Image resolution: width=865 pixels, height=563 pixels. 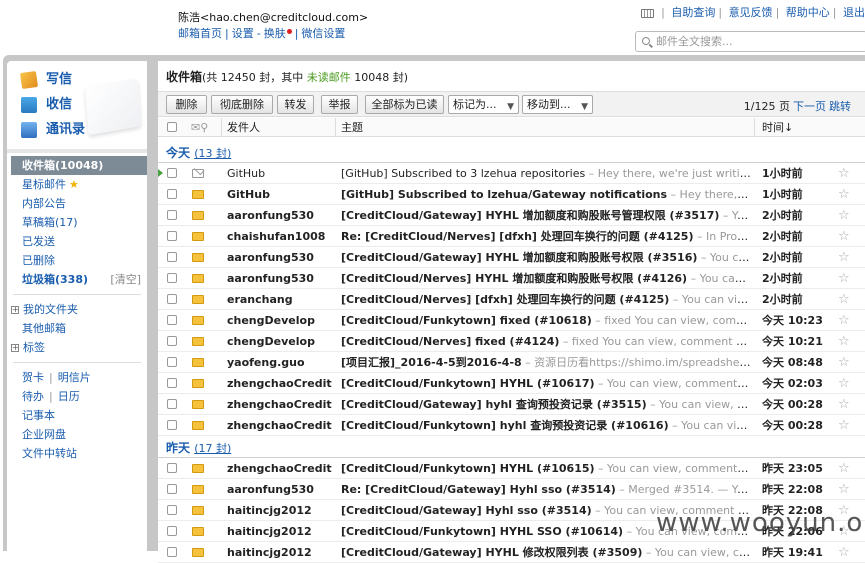 What do you see at coordinates (77, 453) in the screenshot?
I see `tool-file-transfer: 文件中转站` at bounding box center [77, 453].